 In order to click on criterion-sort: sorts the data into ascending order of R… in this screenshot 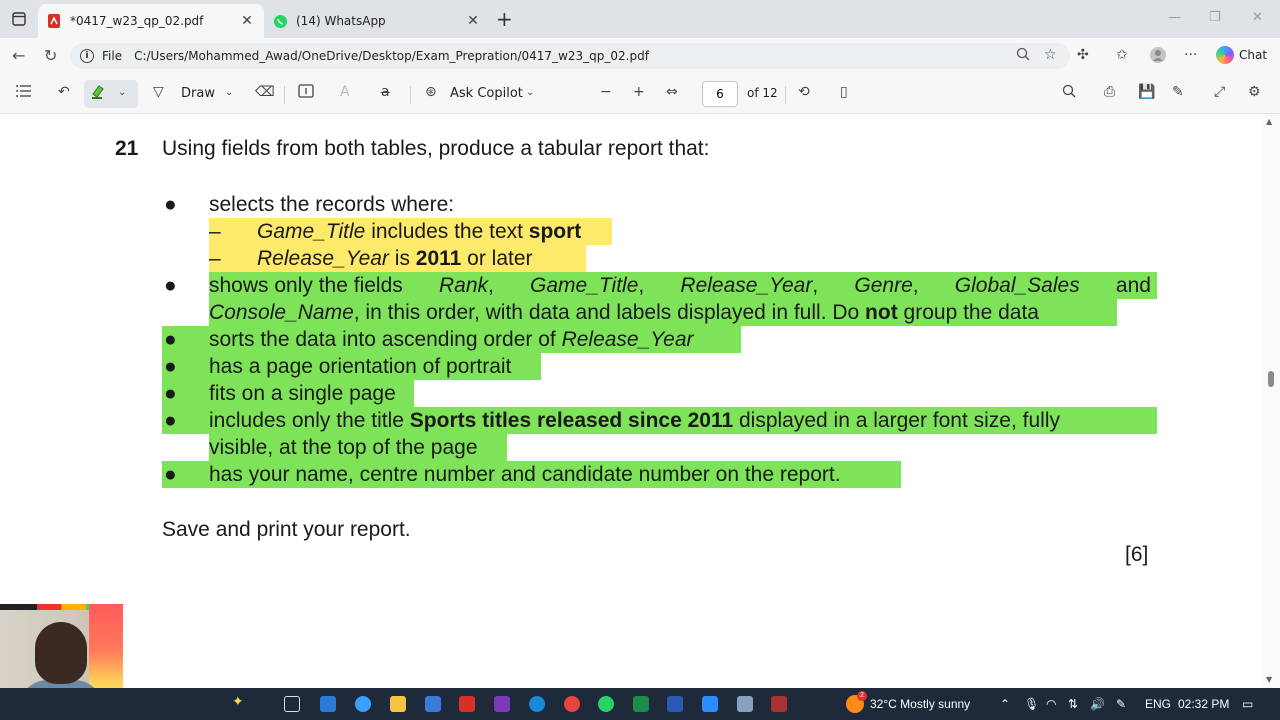, I will do `click(451, 339)`.